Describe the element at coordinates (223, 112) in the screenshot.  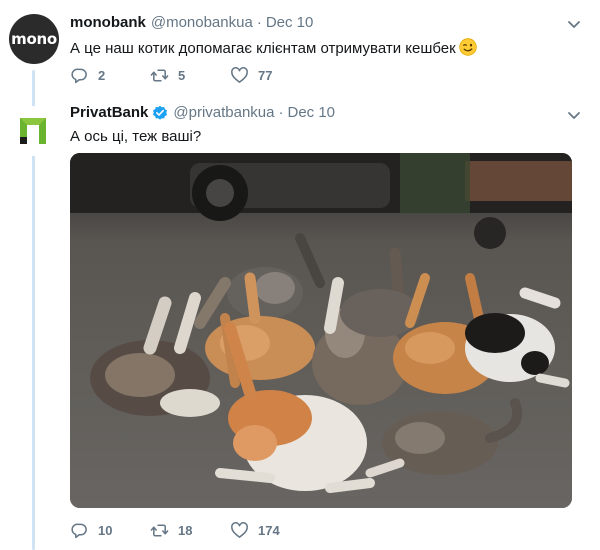
I see `user-handle: @privatbankua` at that location.